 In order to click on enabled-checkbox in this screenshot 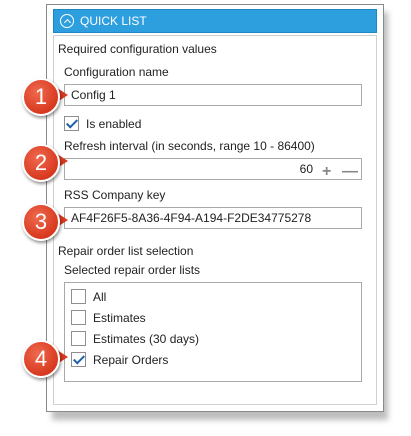, I will do `click(71, 123)`.